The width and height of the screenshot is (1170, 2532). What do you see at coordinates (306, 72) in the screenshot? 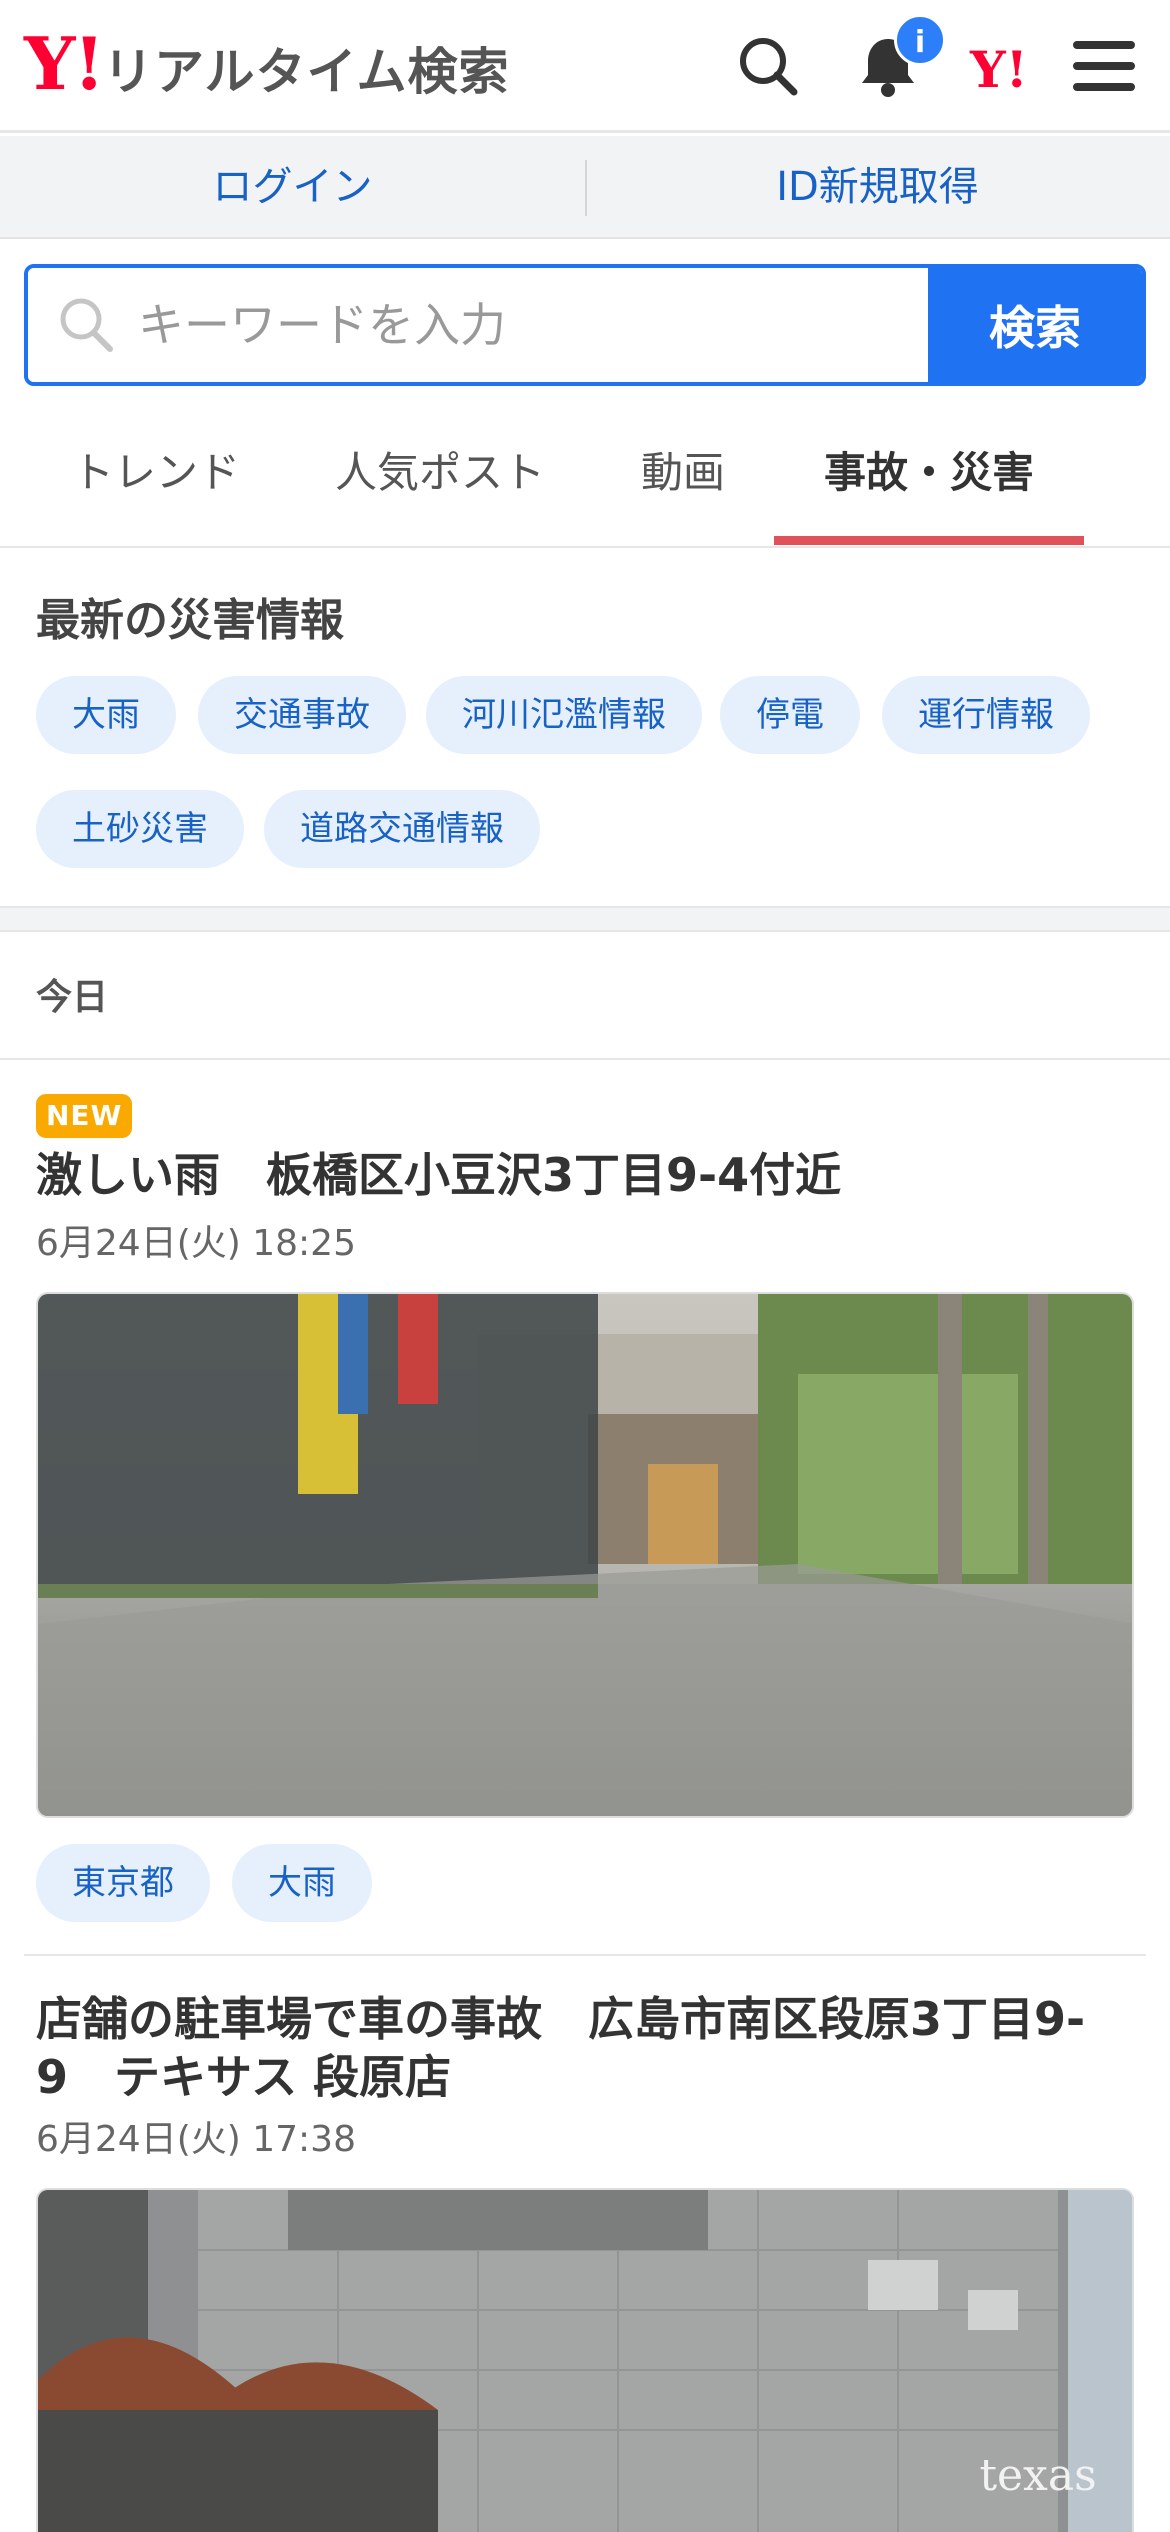
I see `logo-text: リアルタイム検索` at bounding box center [306, 72].